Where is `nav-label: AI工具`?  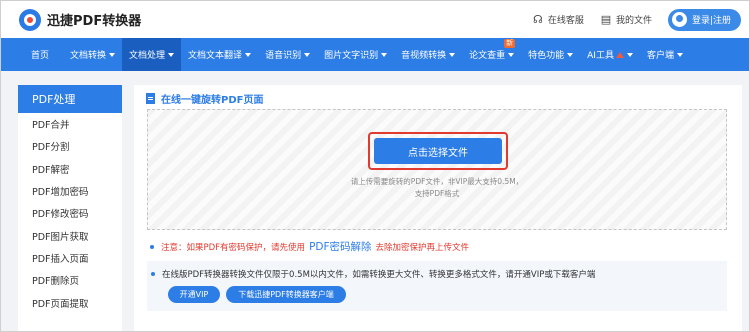 nav-label: AI工具 is located at coordinates (600, 56).